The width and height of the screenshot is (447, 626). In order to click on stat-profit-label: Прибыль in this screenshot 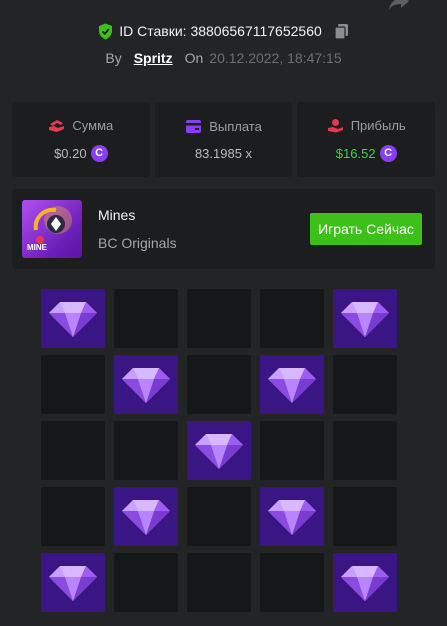, I will do `click(378, 125)`.